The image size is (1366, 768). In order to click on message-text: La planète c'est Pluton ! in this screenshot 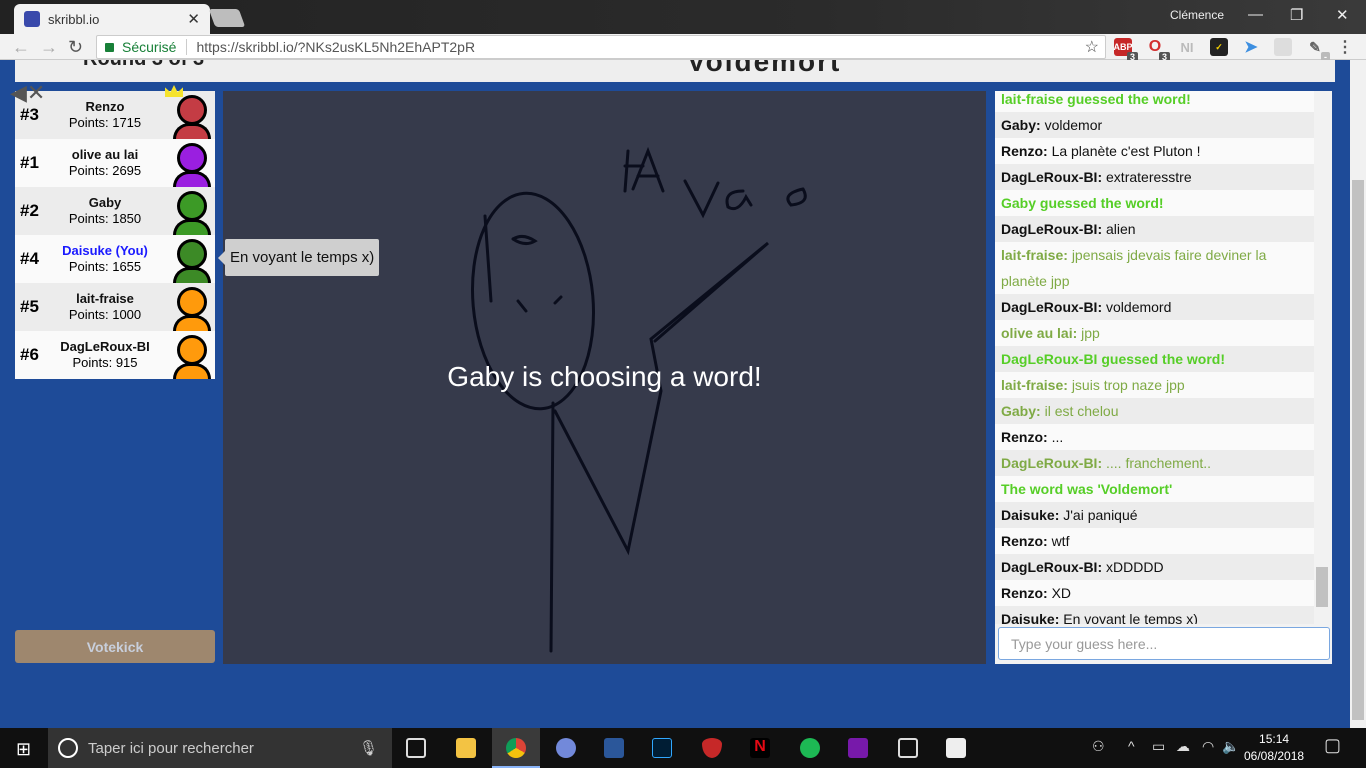, I will do `click(1126, 151)`.